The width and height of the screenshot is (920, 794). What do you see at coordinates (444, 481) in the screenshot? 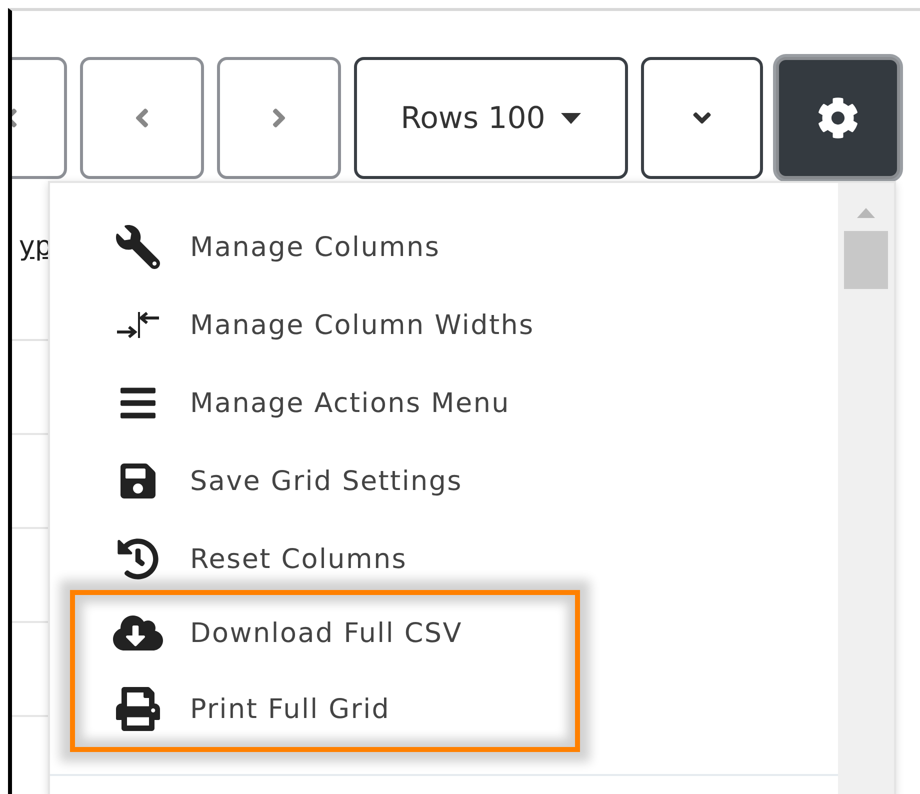
I see `menu-item: Save Grid Settings` at bounding box center [444, 481].